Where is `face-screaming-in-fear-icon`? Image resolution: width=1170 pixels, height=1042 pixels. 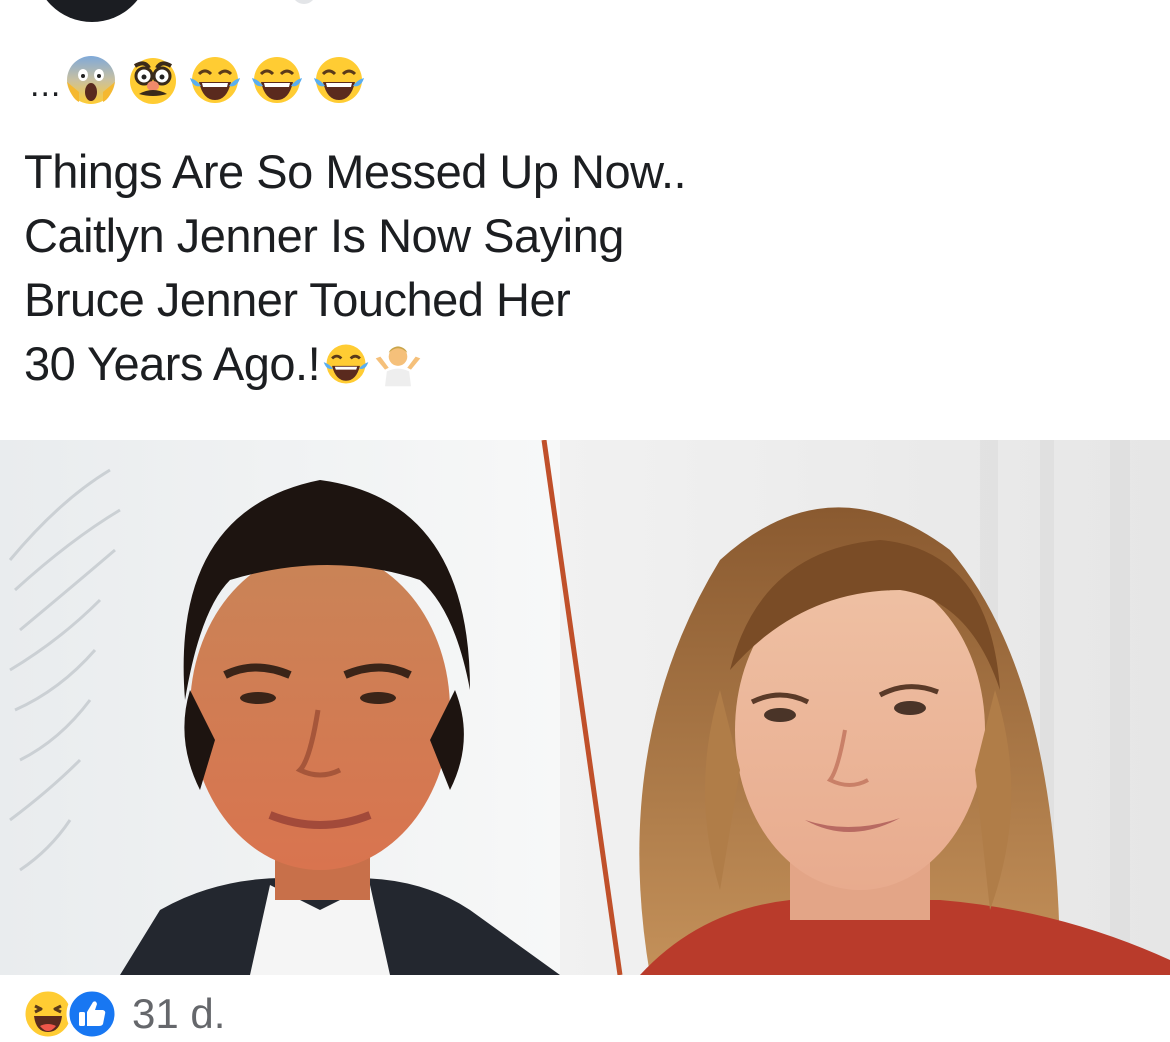
face-screaming-in-fear-icon is located at coordinates (91, 80).